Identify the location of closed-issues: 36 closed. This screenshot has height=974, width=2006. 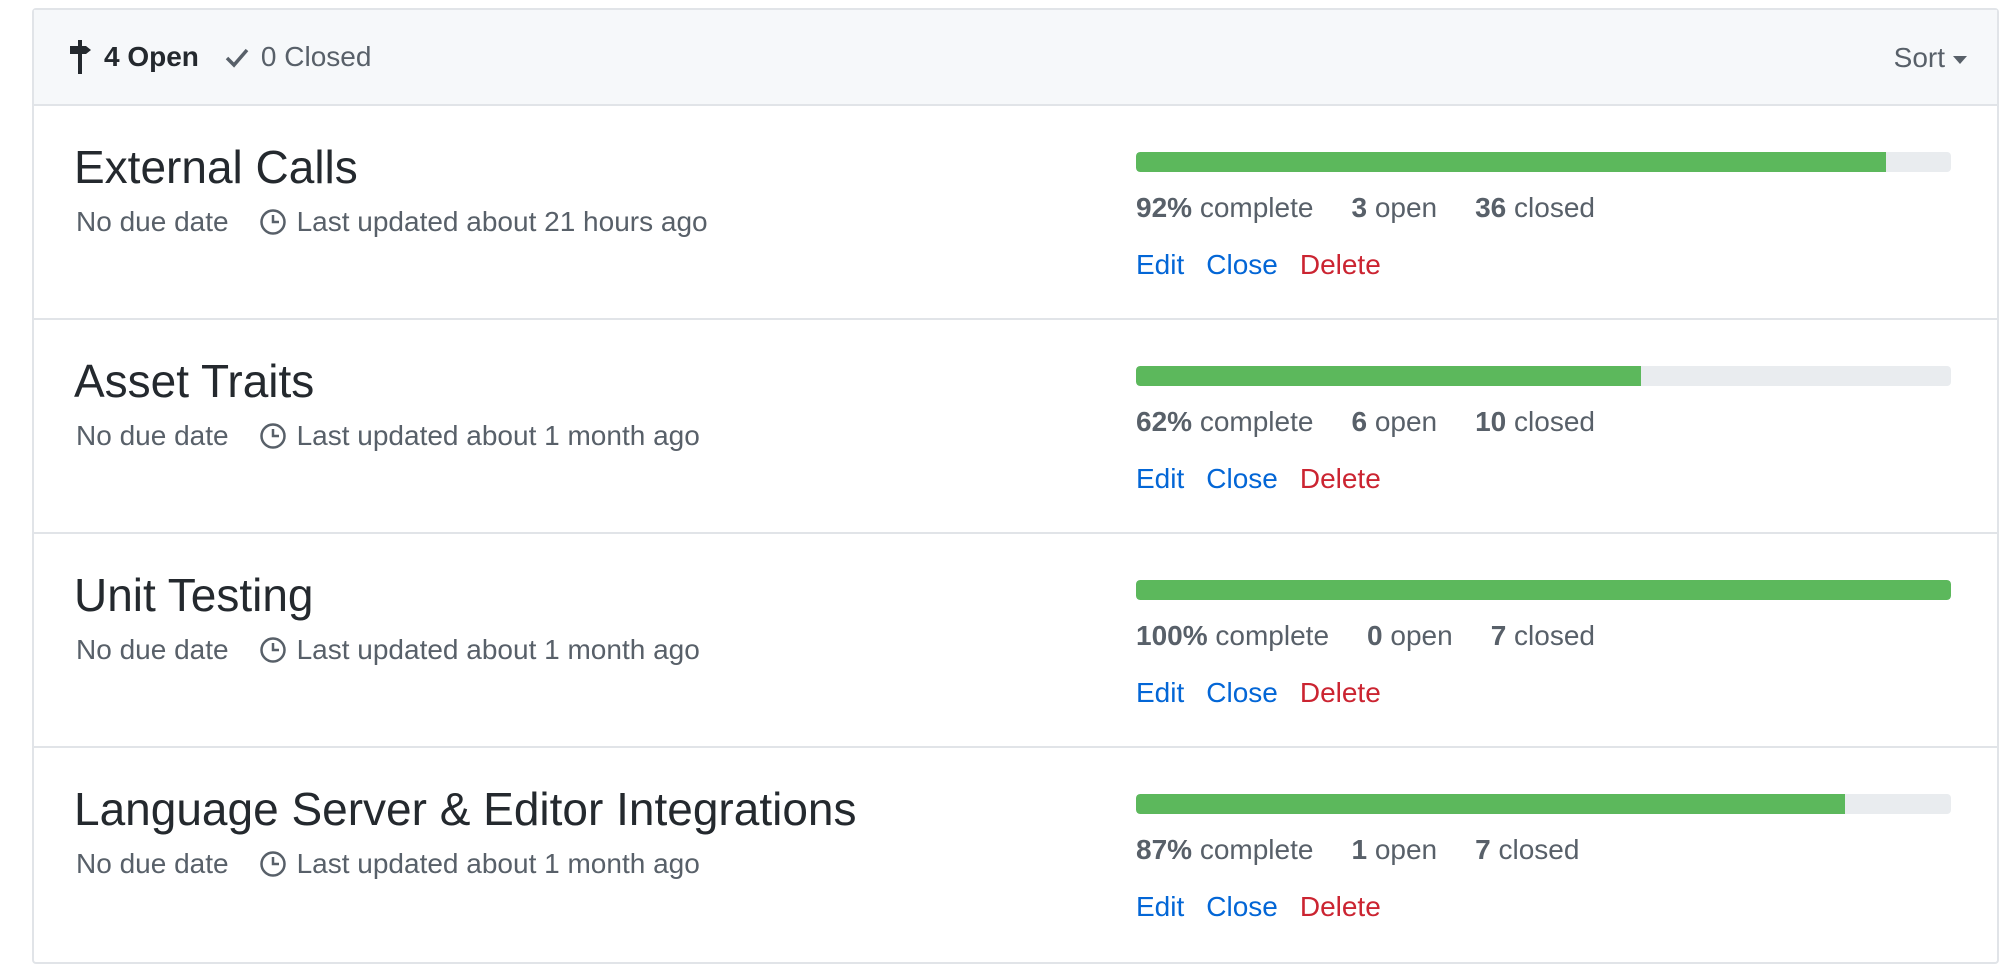
(1535, 208).